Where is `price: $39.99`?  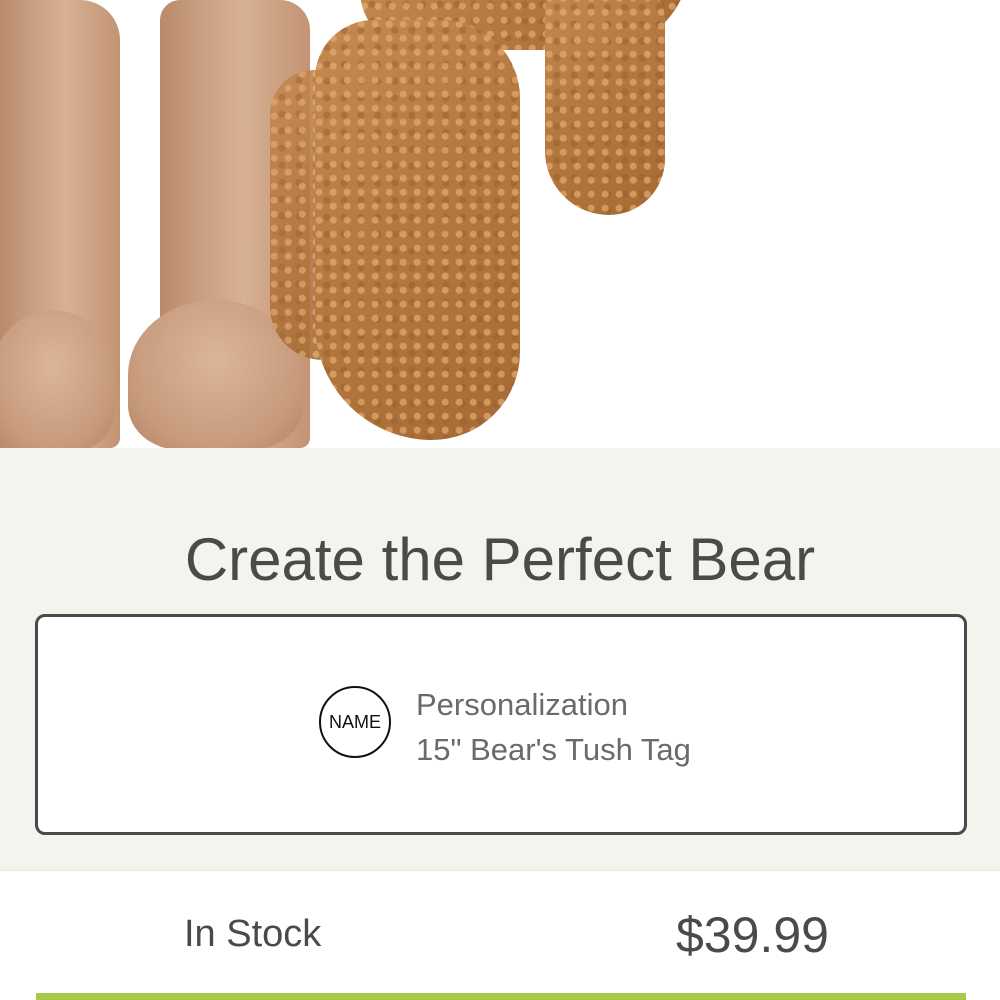
price: $39.99 is located at coordinates (752, 935).